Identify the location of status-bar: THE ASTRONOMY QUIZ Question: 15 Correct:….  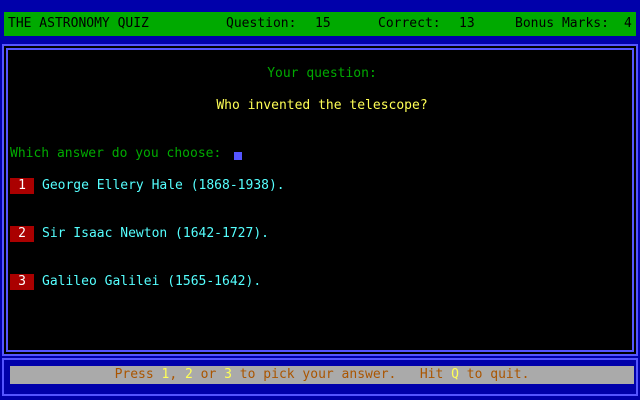
(320, 24).